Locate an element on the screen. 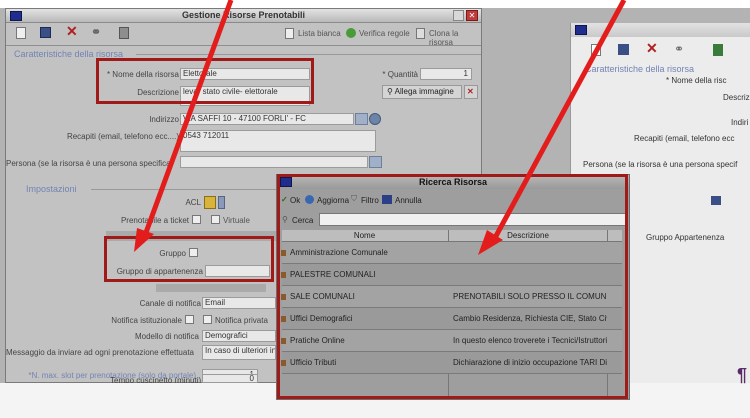 The image size is (750, 418). restore-icon is located at coordinates (458, 15).